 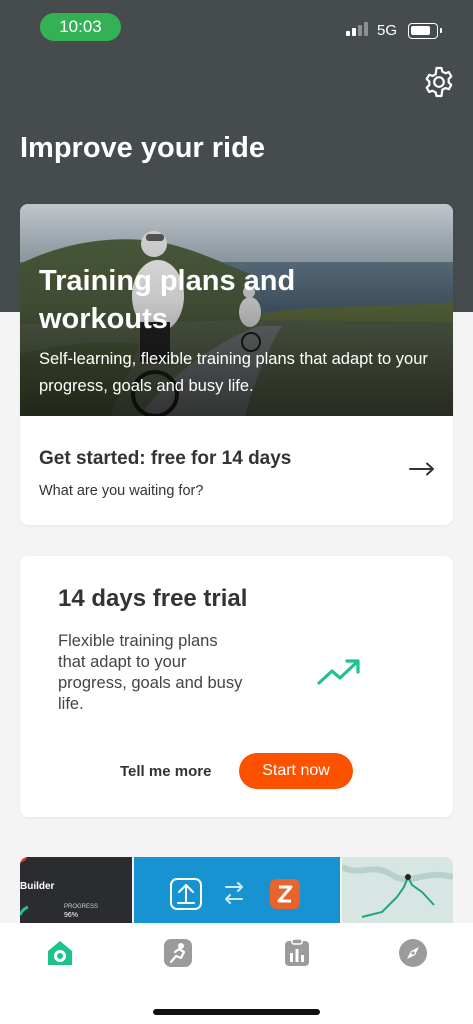 I want to click on bottom-tab-bar, so click(x=236, y=973).